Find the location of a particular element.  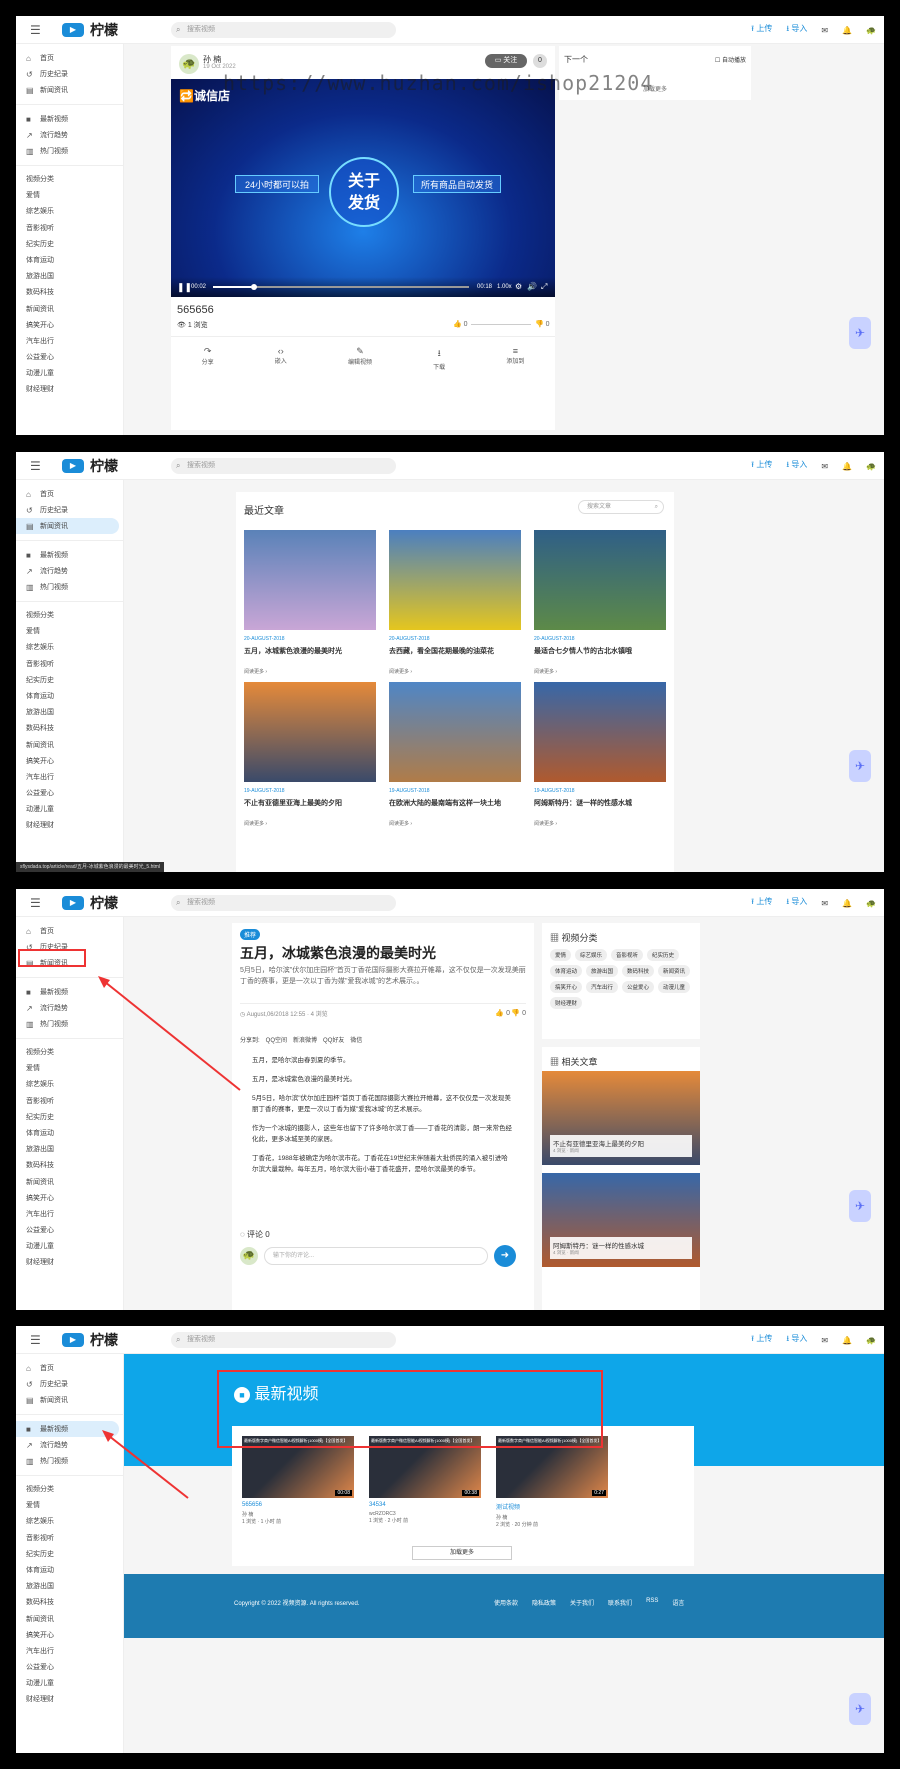

footer-link: 语言 is located at coordinates (678, 1602).